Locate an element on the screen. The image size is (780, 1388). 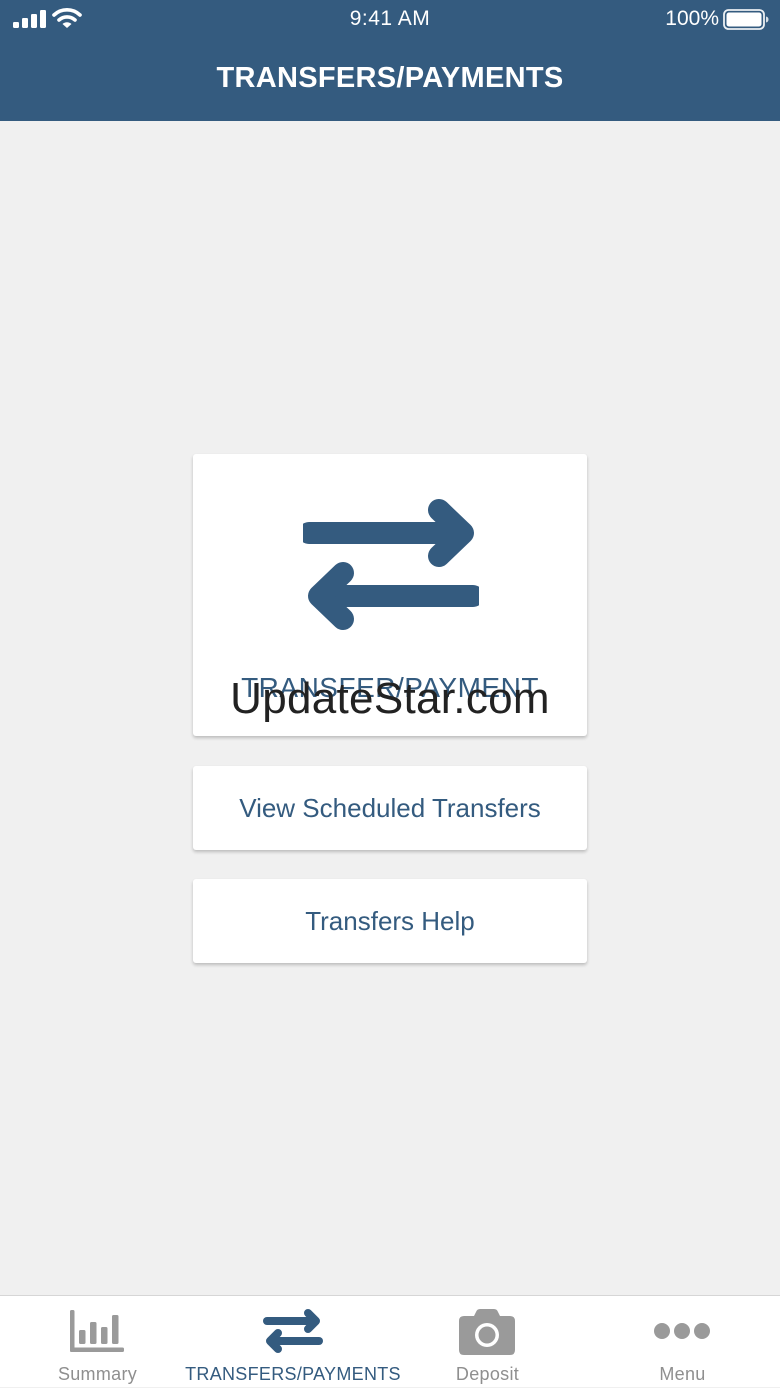
tab-menu-label: Menu is located at coordinates (682, 1374).